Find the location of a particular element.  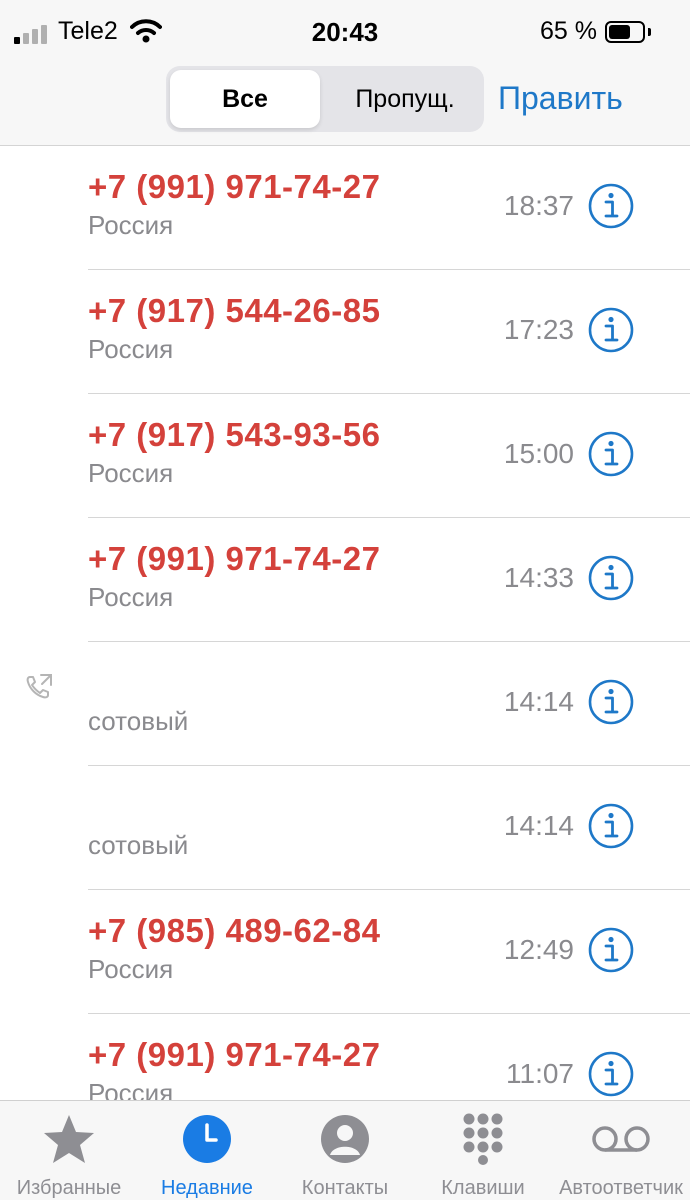

tab-recents: Недавние is located at coordinates (207, 1151).